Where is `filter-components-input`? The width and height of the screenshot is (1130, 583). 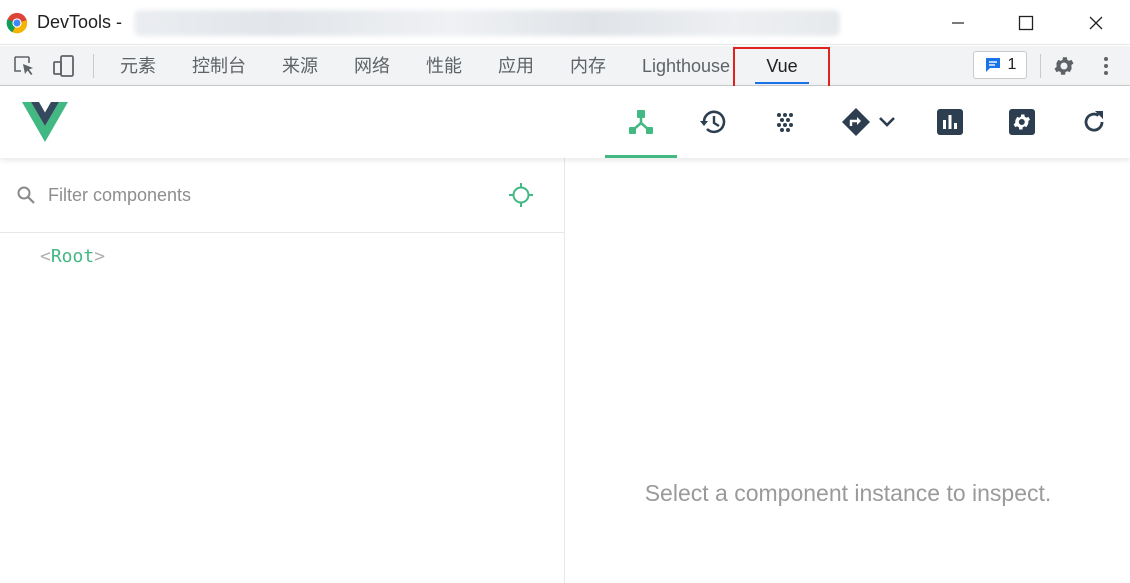
filter-components-input is located at coordinates (258, 195).